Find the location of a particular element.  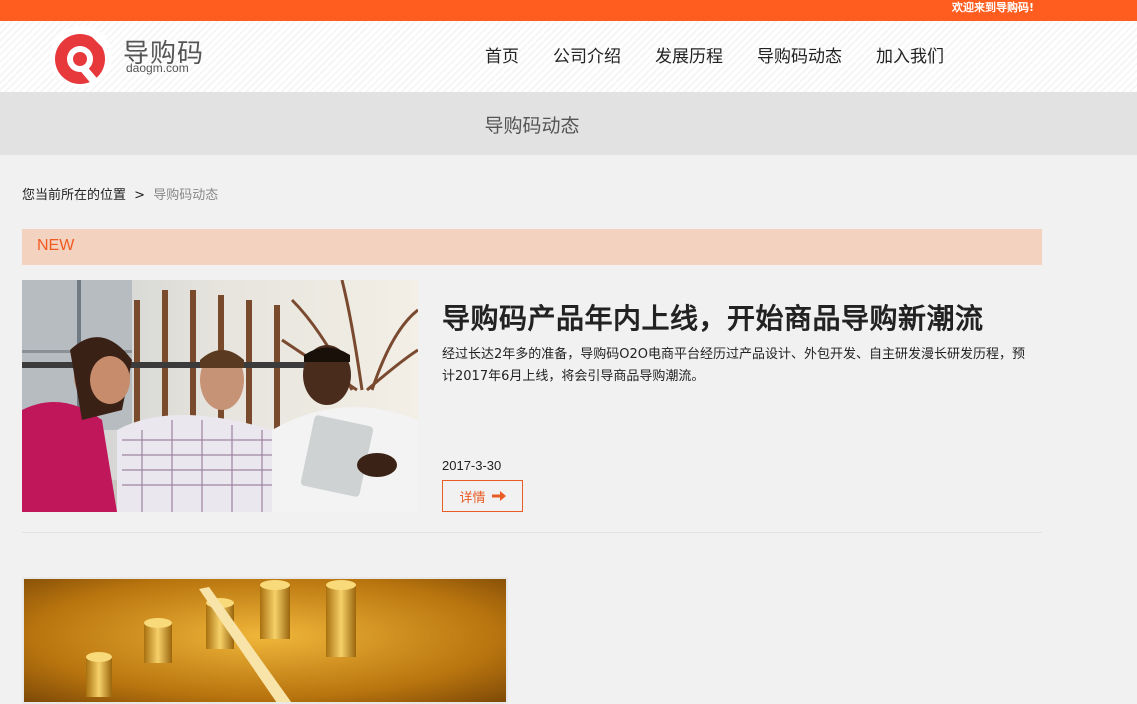

breadcrumb-current: 导购码动态 is located at coordinates (185, 195).